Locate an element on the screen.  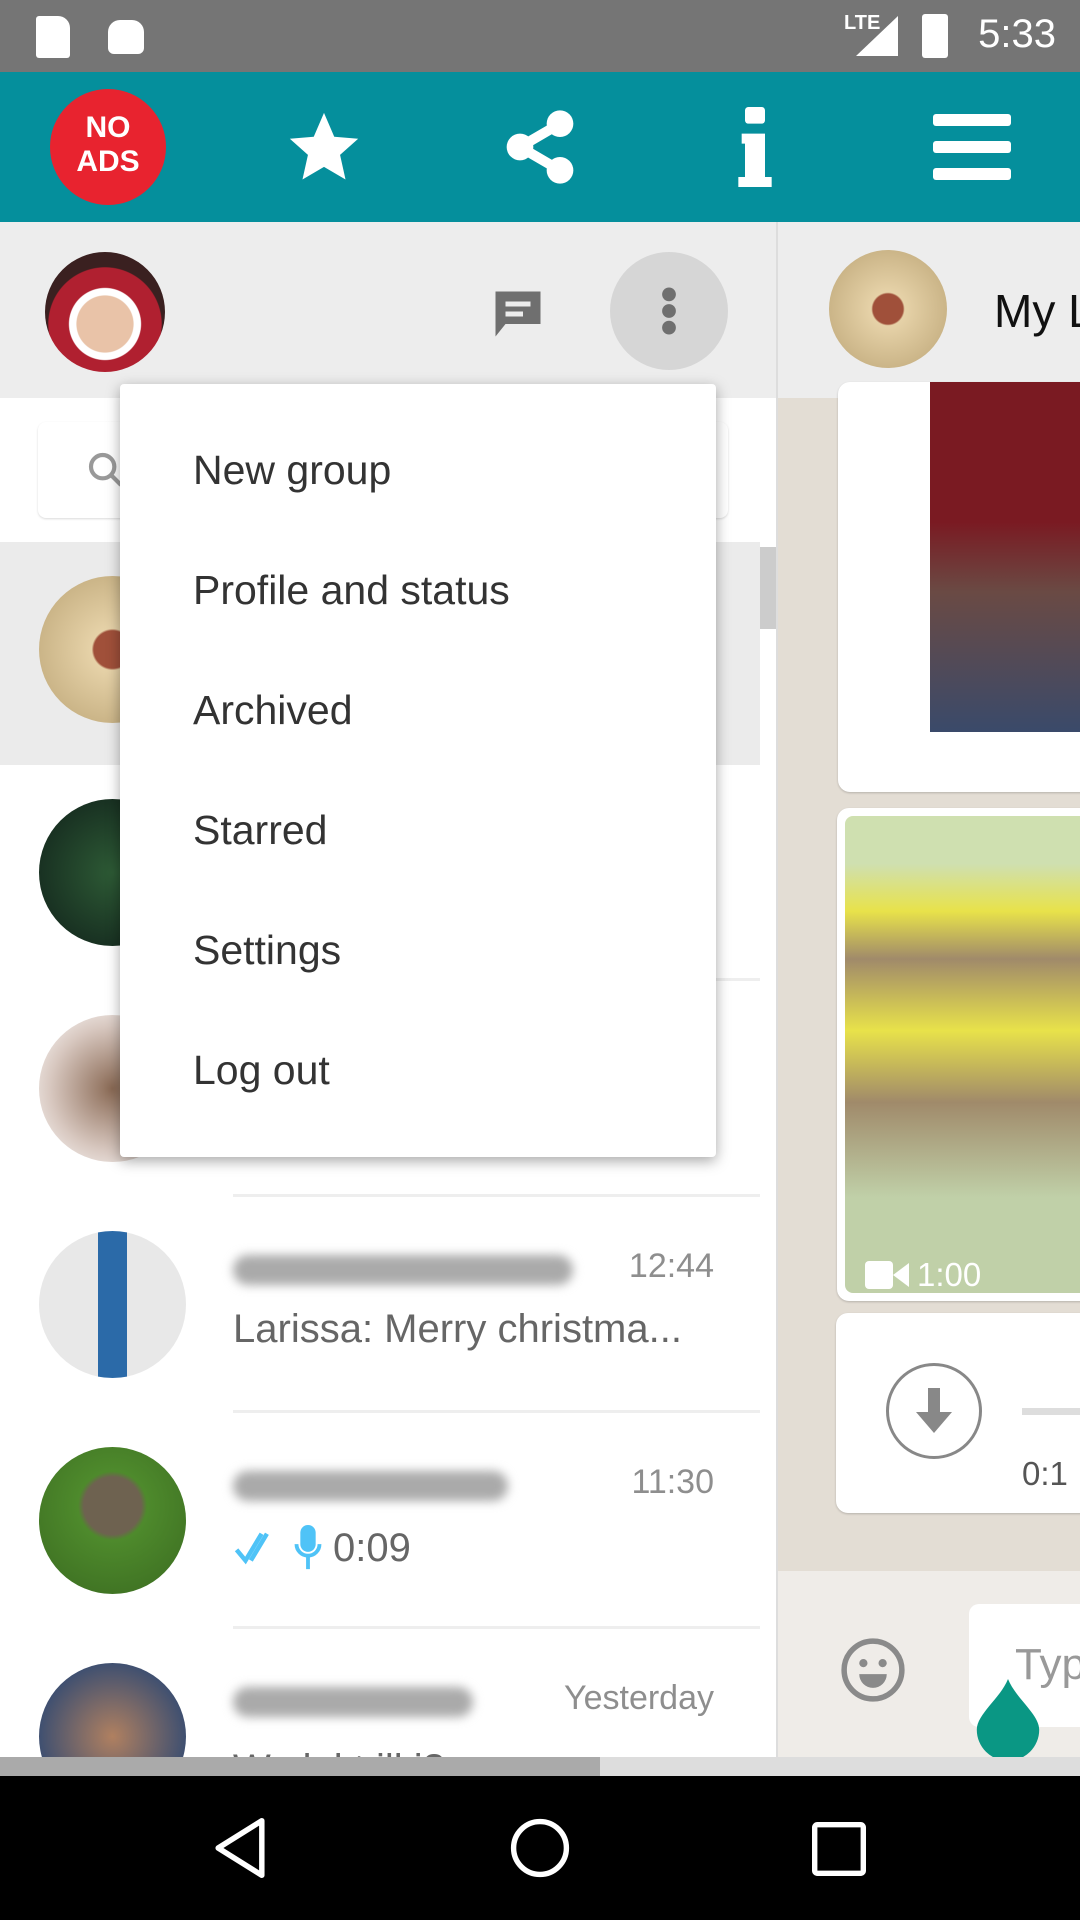
video-message: 1:00 is located at coordinates (958, 1054).